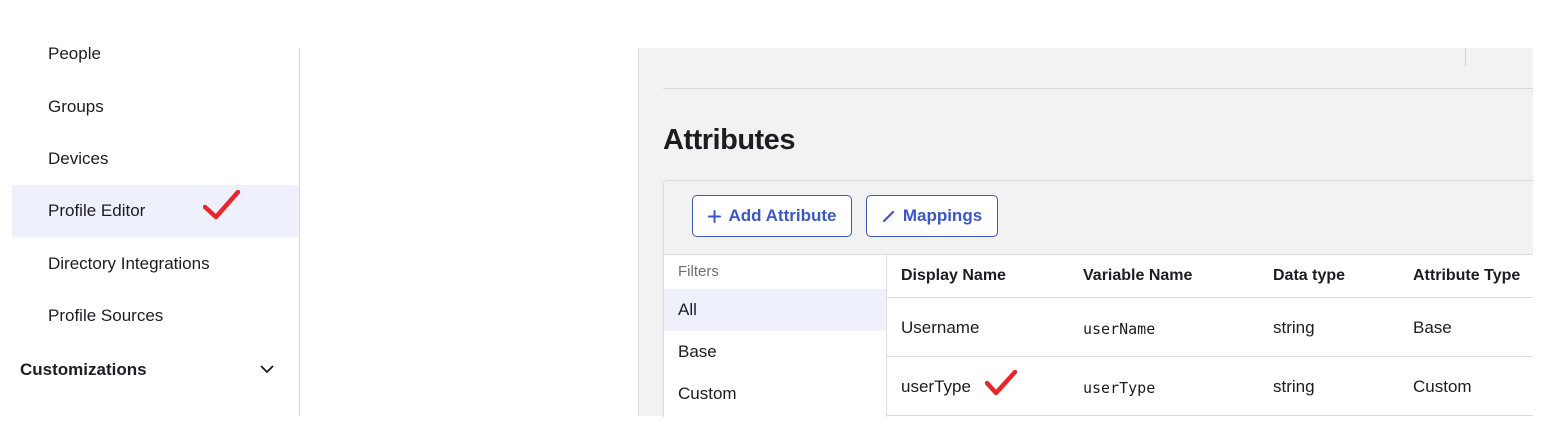 This screenshot has height=445, width=1546. What do you see at coordinates (1098, 218) in the screenshot?
I see `toolbar: Add Attribute Mappings` at bounding box center [1098, 218].